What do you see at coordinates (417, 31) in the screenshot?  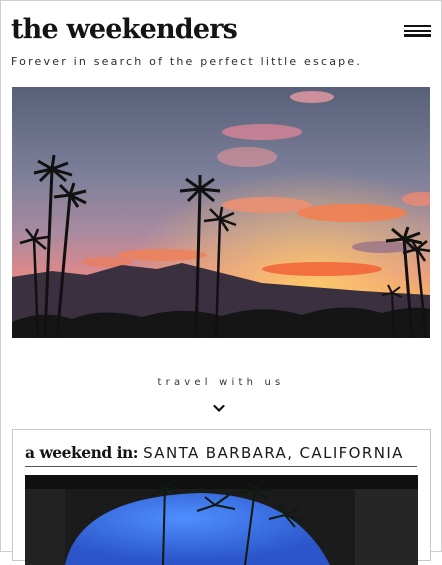 I see `hamburger-menu-icon` at bounding box center [417, 31].